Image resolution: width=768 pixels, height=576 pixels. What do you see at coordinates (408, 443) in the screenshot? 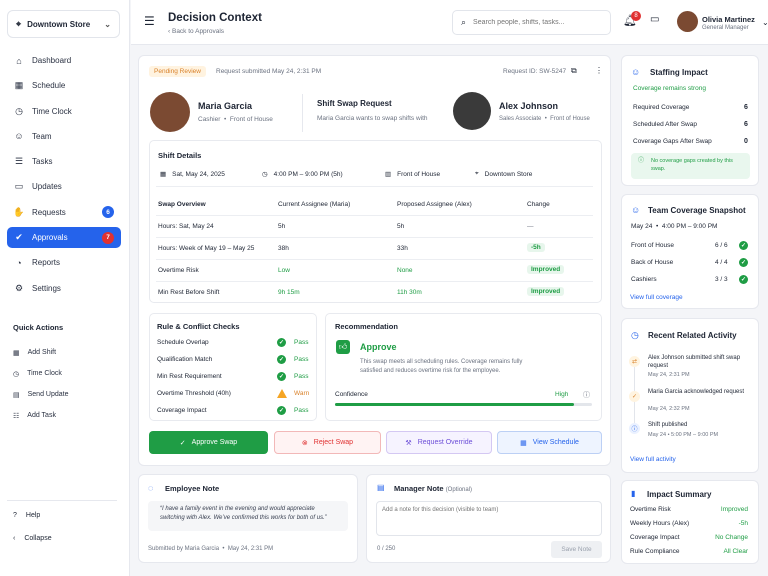
I see `wrench-icon: ⚒` at bounding box center [408, 443].